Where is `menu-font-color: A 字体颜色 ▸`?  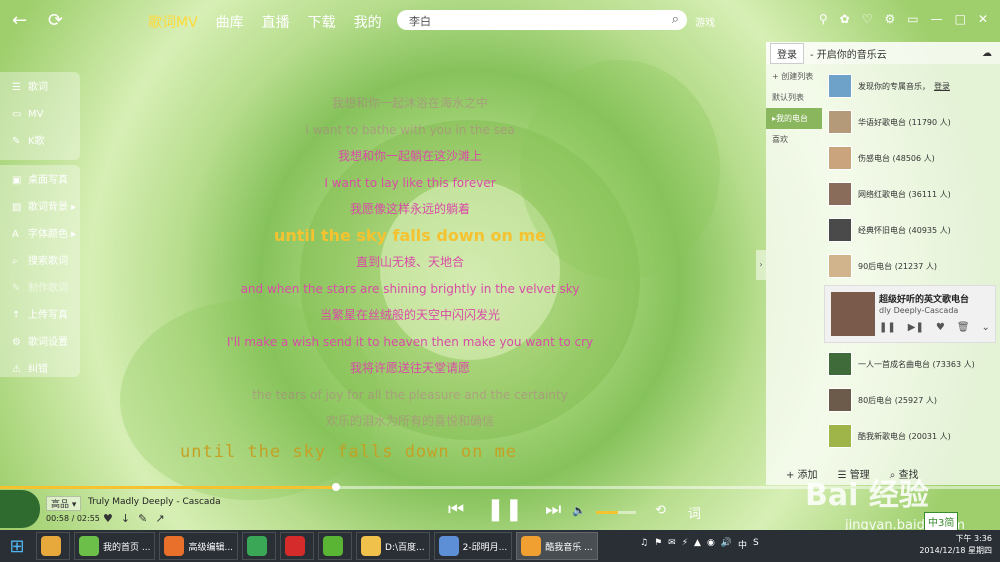
menu-font-color: A 字体颜色 ▸ is located at coordinates (40, 234).